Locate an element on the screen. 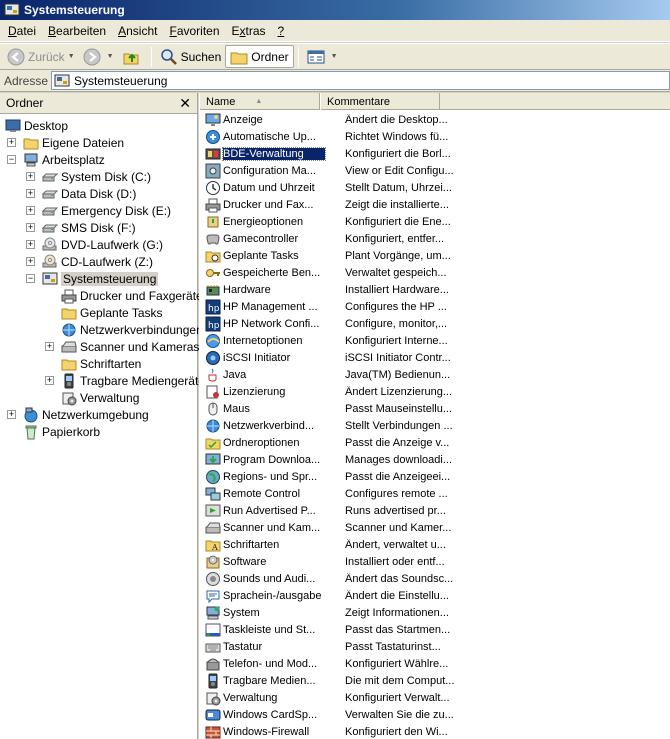 Image resolution: width=670 pixels, height=739 pixels. views-button: ▼ is located at coordinates (322, 56).